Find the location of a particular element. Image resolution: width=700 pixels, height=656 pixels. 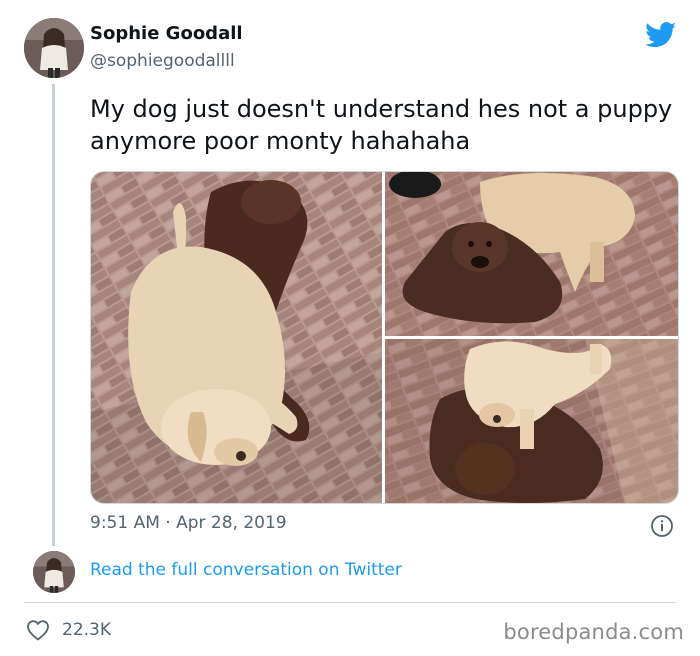

info-icon is located at coordinates (662, 526).